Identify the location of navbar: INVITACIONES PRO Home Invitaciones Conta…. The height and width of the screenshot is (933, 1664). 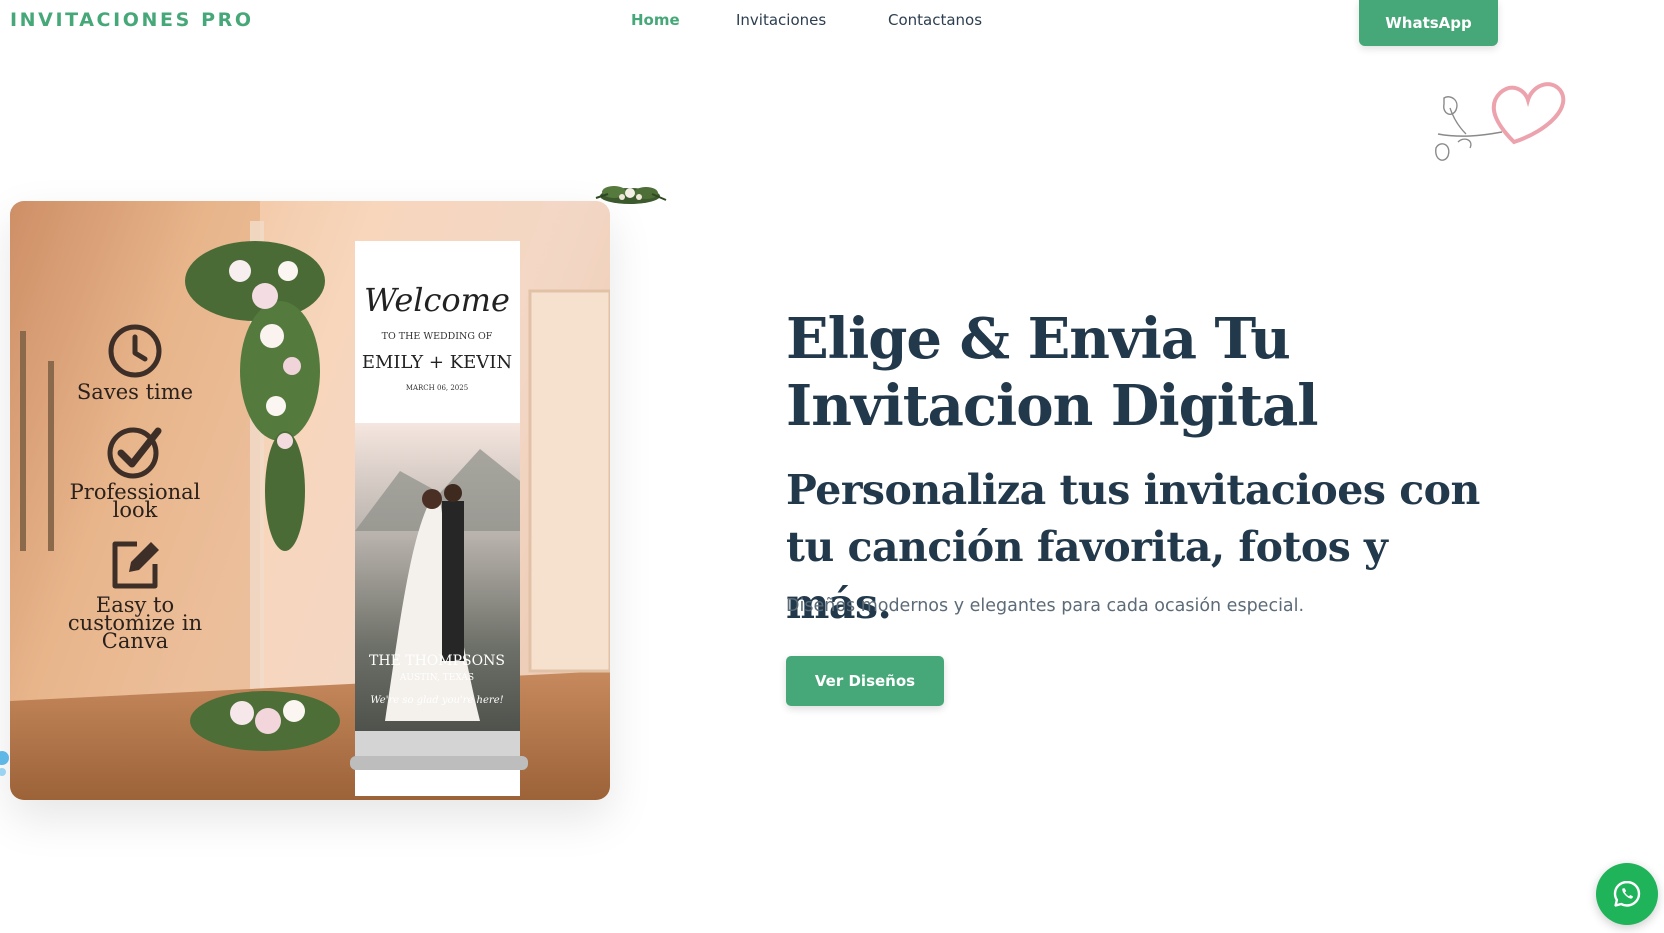
(832, 23).